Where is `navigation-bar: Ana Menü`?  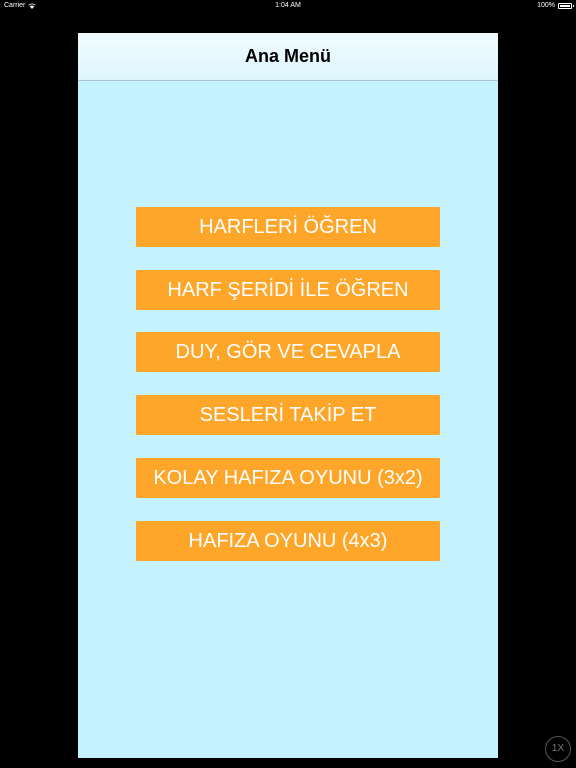
navigation-bar: Ana Menü is located at coordinates (288, 57).